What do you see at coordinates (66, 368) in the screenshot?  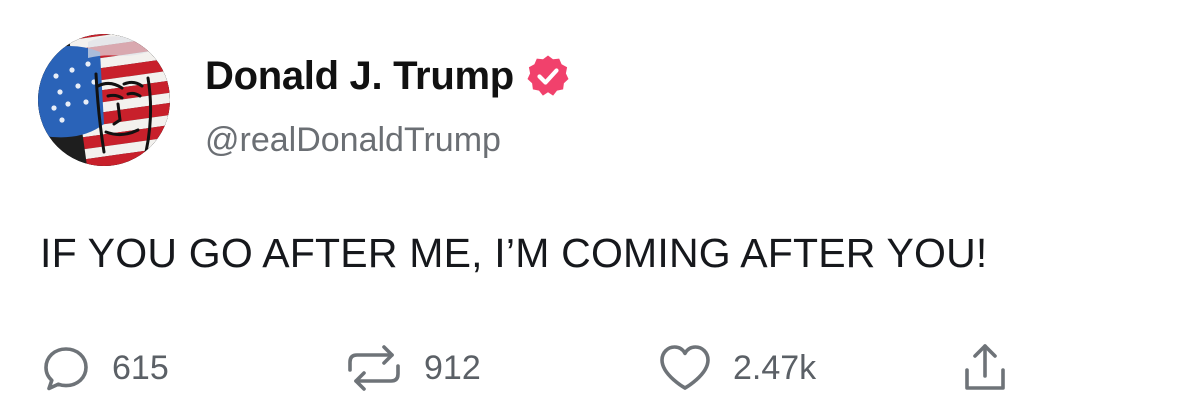 I see `speech-bubble-icon` at bounding box center [66, 368].